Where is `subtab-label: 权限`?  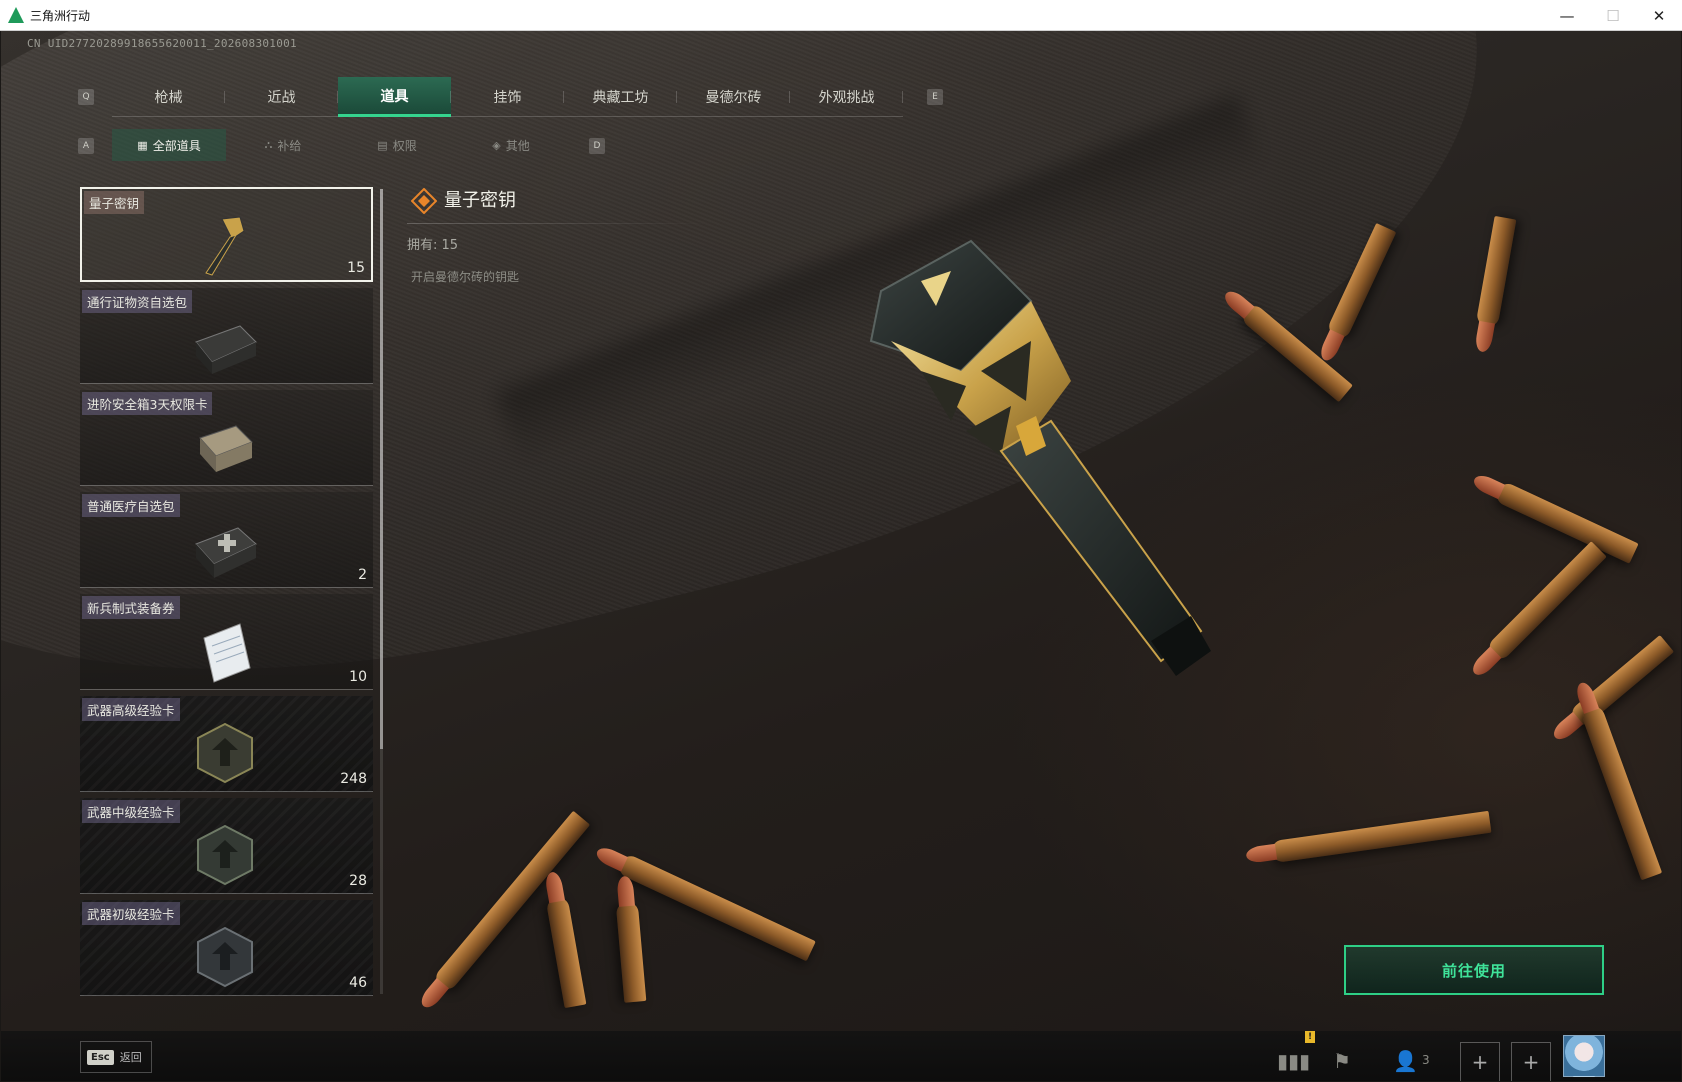
subtab-label: 权限 is located at coordinates (404, 145).